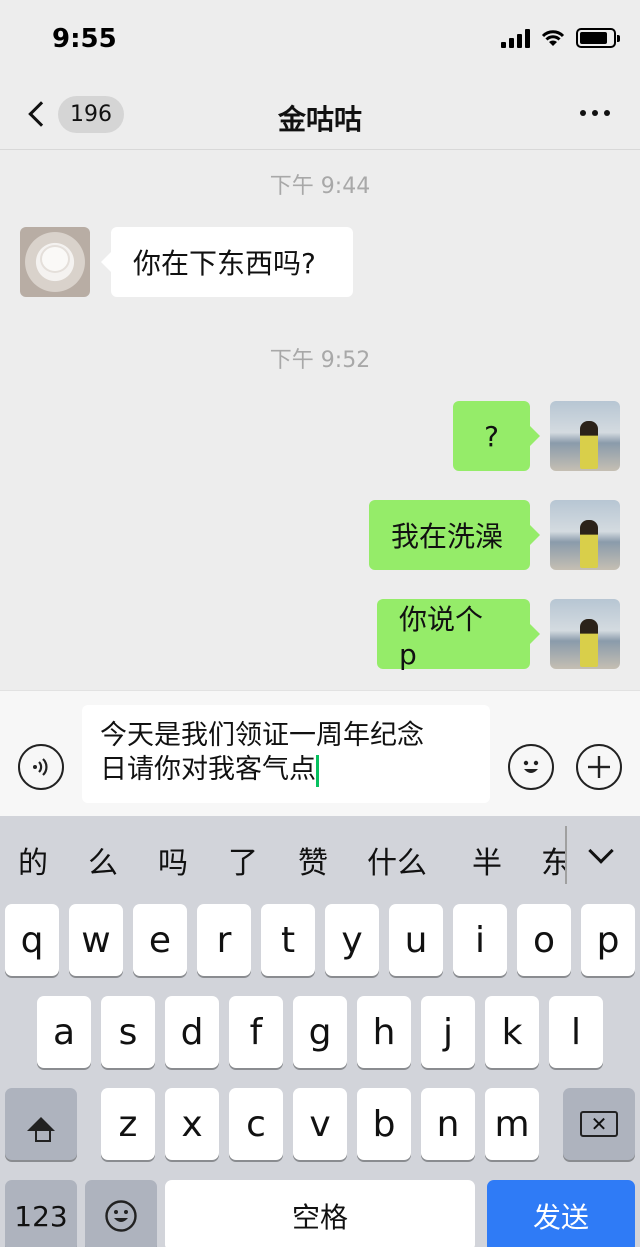 Image resolution: width=640 pixels, height=1247 pixels. What do you see at coordinates (320, 40) in the screenshot?
I see `status-bar: 9:55` at bounding box center [320, 40].